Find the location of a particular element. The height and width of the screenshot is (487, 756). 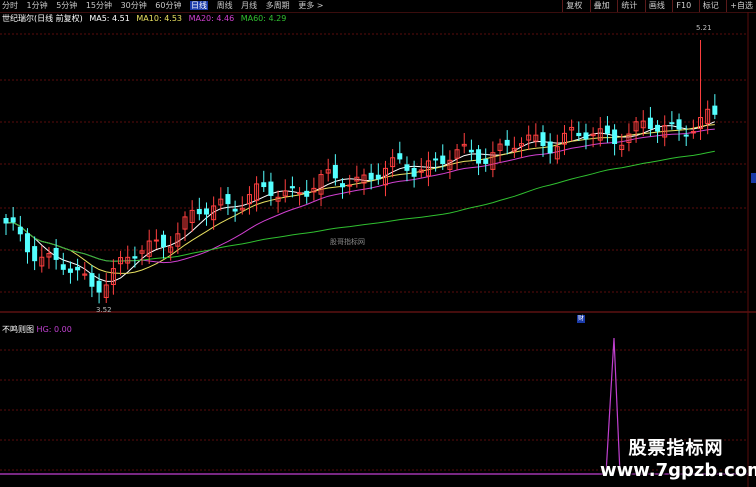

ma60-value: MA60: 4.29 is located at coordinates (263, 18).